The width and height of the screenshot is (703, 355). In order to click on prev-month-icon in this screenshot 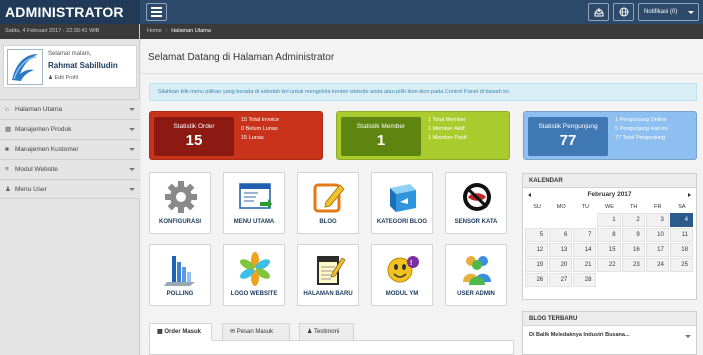, I will do `click(529, 195)`.